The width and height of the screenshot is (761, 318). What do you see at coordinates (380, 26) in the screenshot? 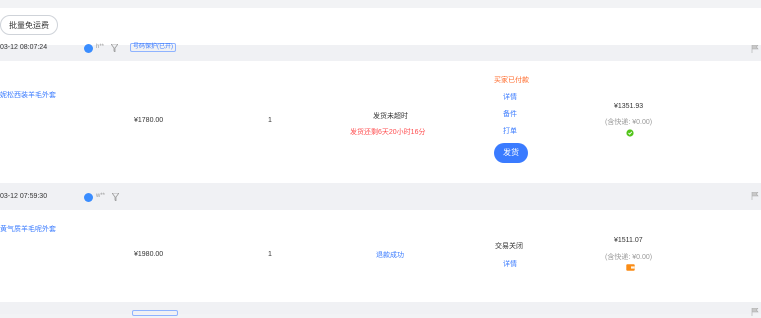
I see `toolbar` at bounding box center [380, 26].